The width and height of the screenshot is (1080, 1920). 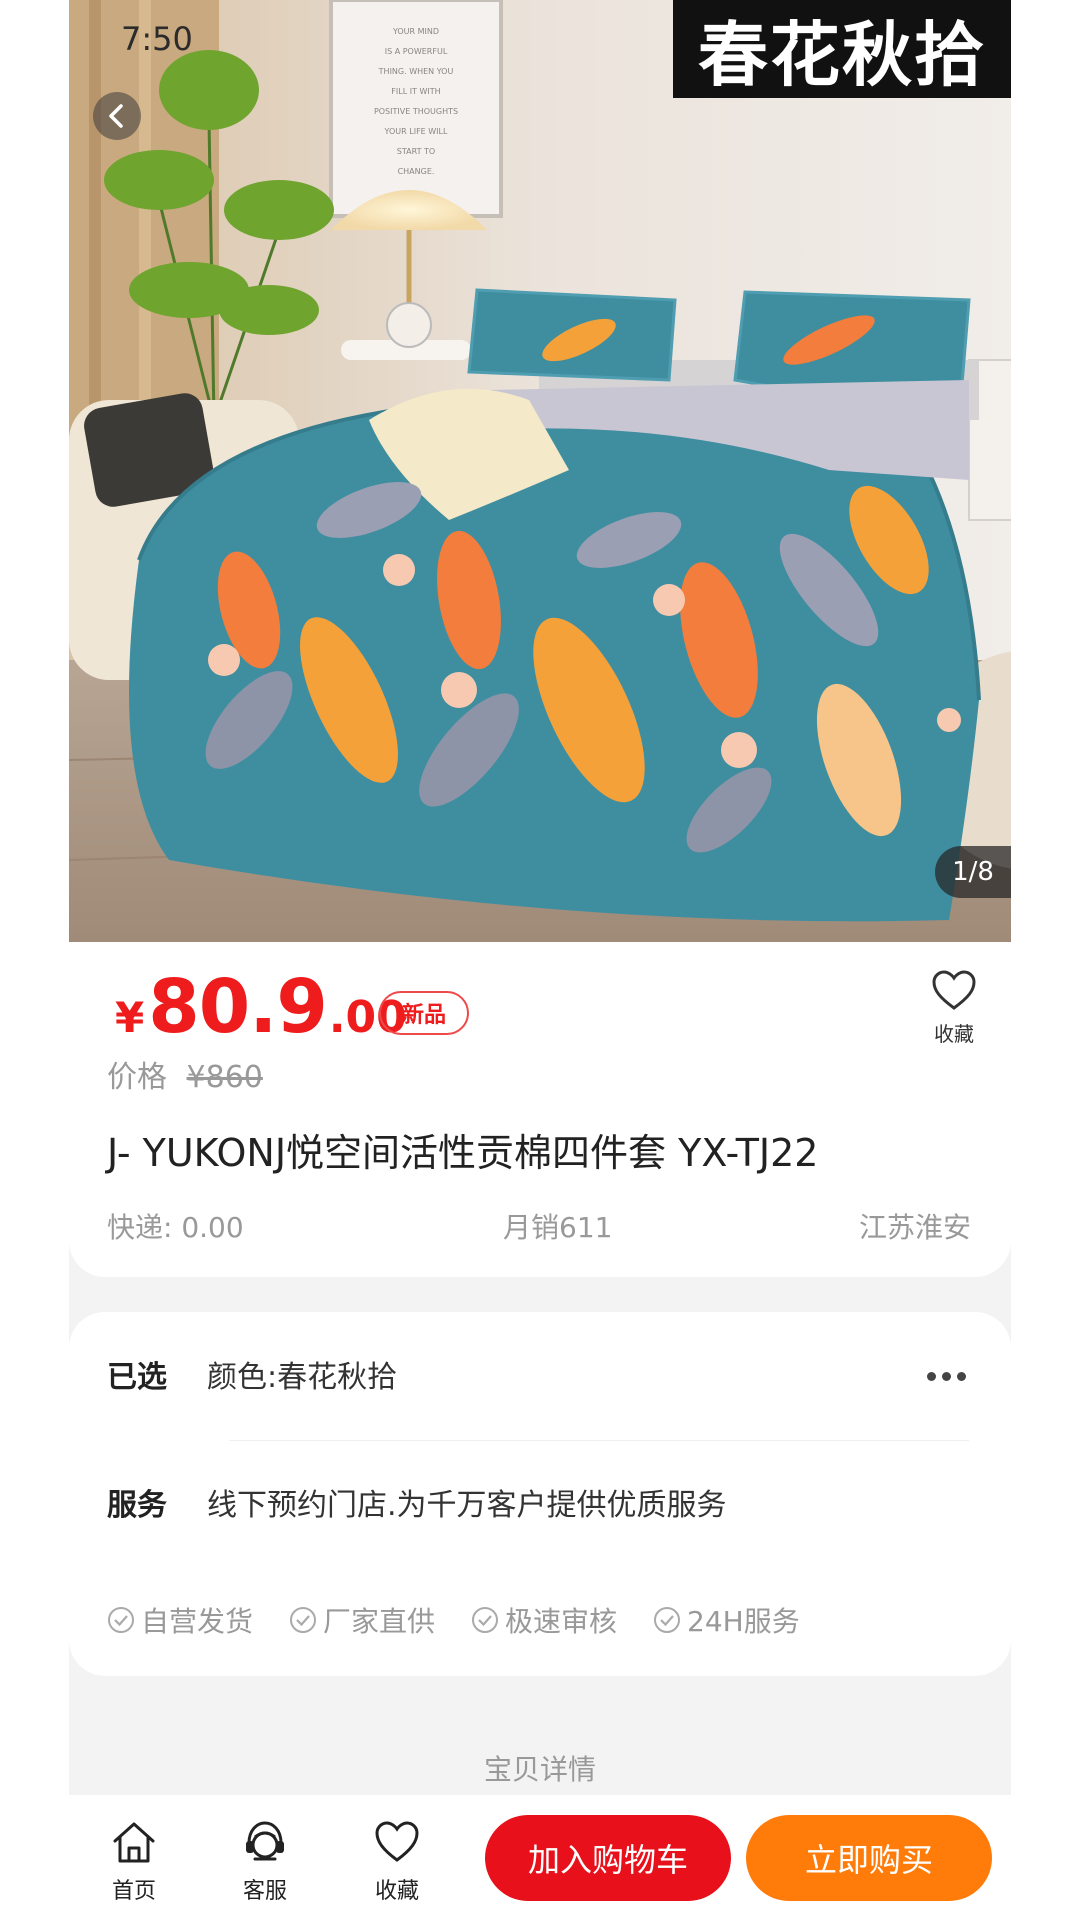 I want to click on bottom-action-bar: 首页 客服 收藏 加入购物车 立即购买, so click(x=540, y=1857).